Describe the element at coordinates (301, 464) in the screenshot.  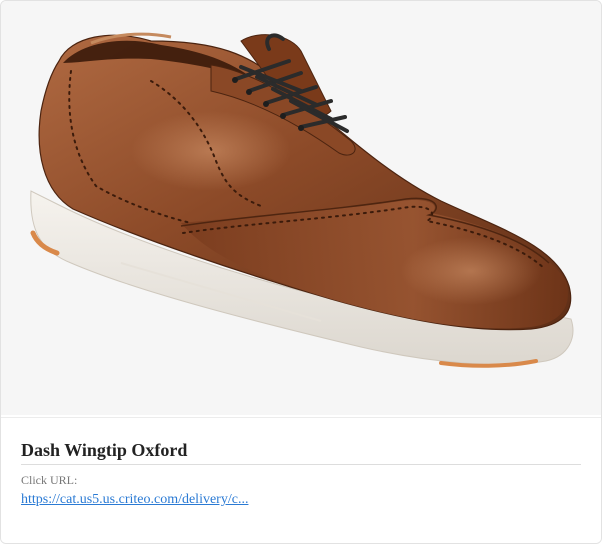
I see `title-divider` at that location.